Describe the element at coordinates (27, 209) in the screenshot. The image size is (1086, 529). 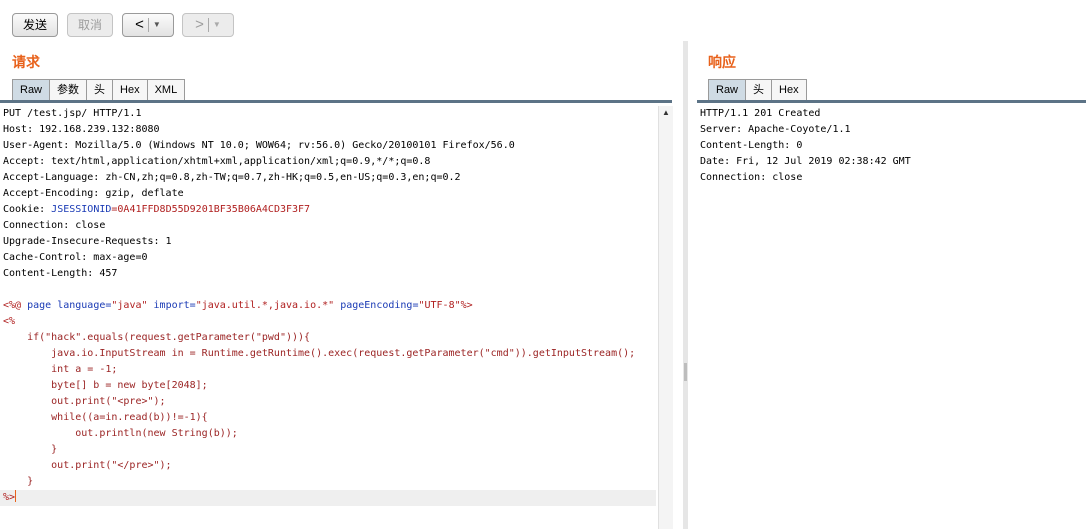
I see `cookie-label: Cookie:` at that location.